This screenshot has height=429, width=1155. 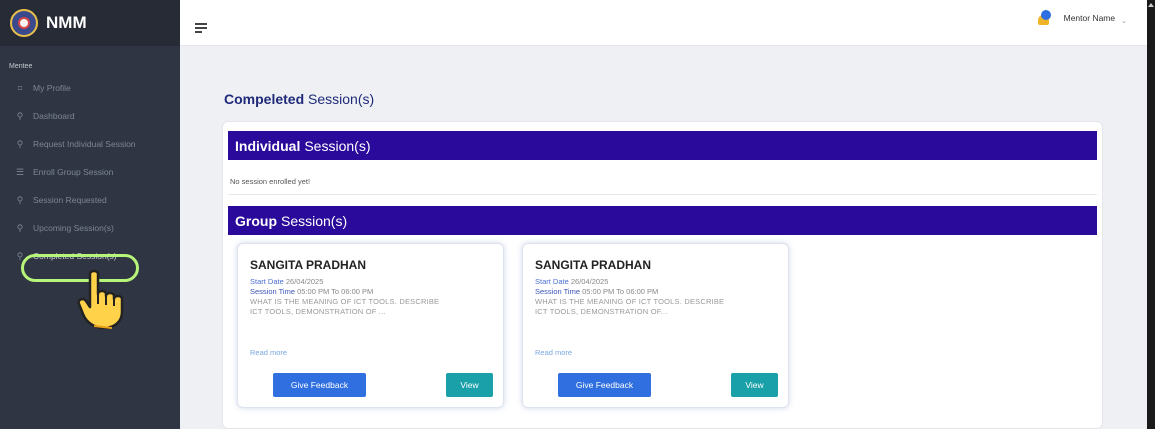 I want to click on individual-header-rest: Session(s), so click(x=337, y=145).